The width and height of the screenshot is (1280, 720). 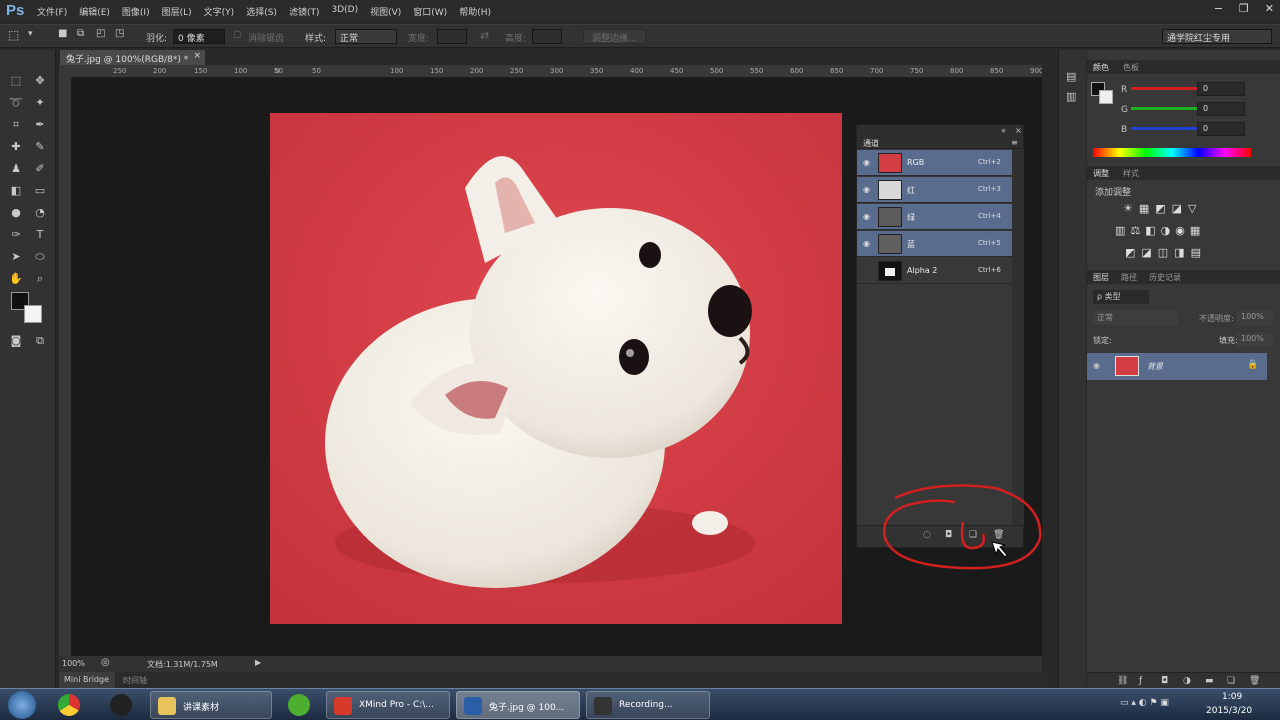 I want to click on refresh-app-icon, so click(x=299, y=705).